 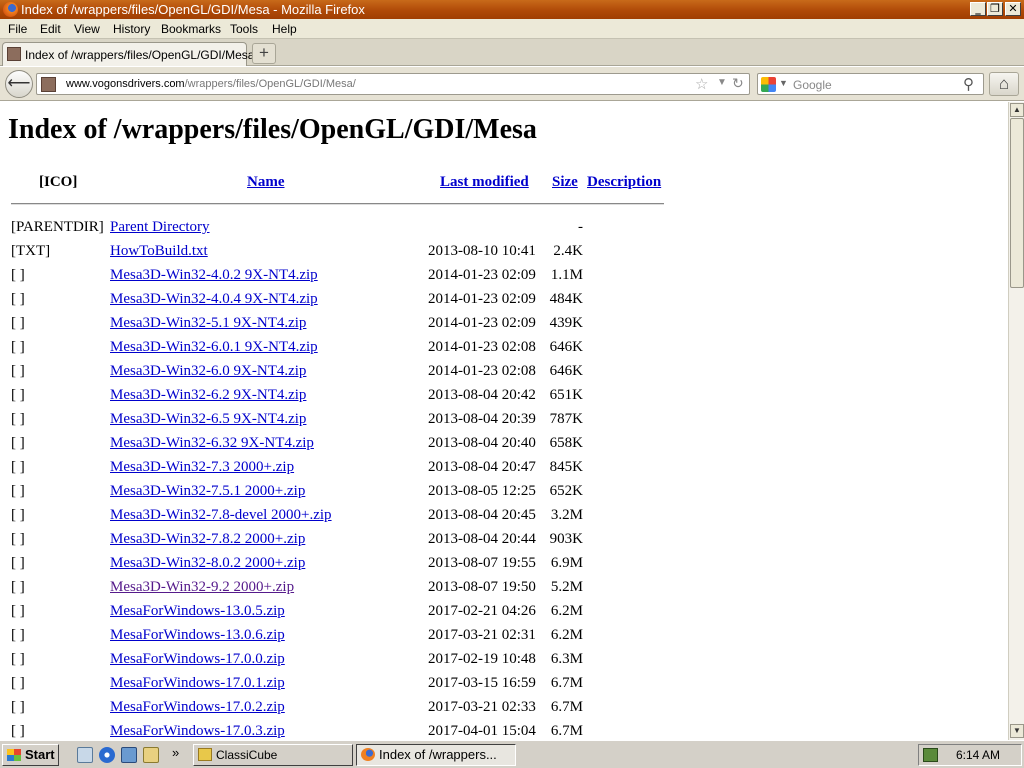 I want to click on file-date: 2013-08-04 20:42, so click(x=482, y=395).